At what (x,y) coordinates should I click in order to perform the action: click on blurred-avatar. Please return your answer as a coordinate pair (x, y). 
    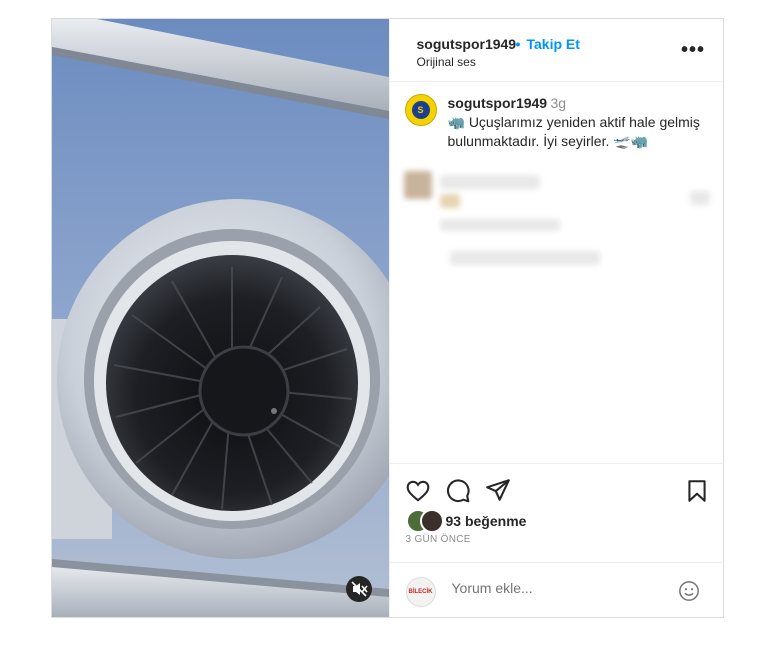
    Looking at the image, I should click on (417, 185).